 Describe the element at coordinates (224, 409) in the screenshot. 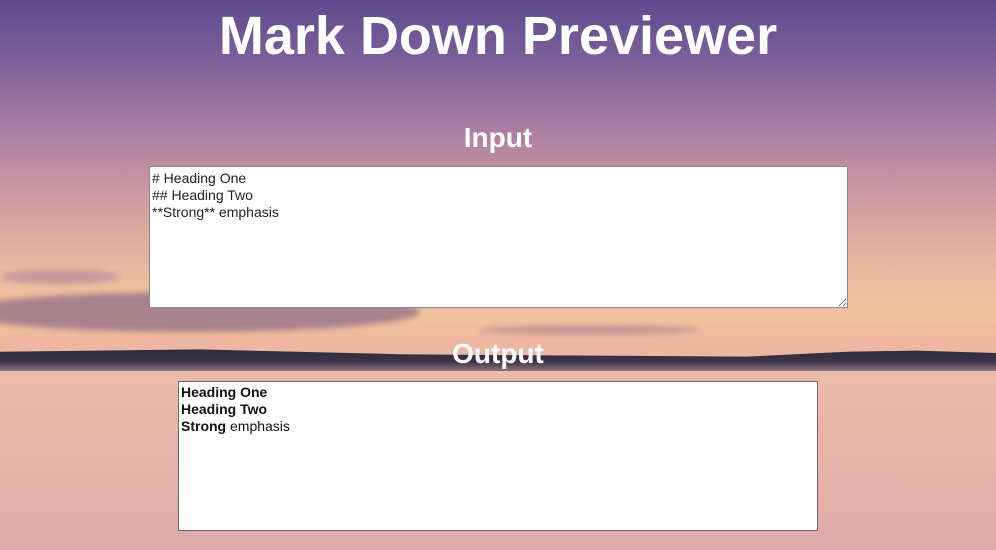

I see `preview-heading-two: Heading Two` at that location.